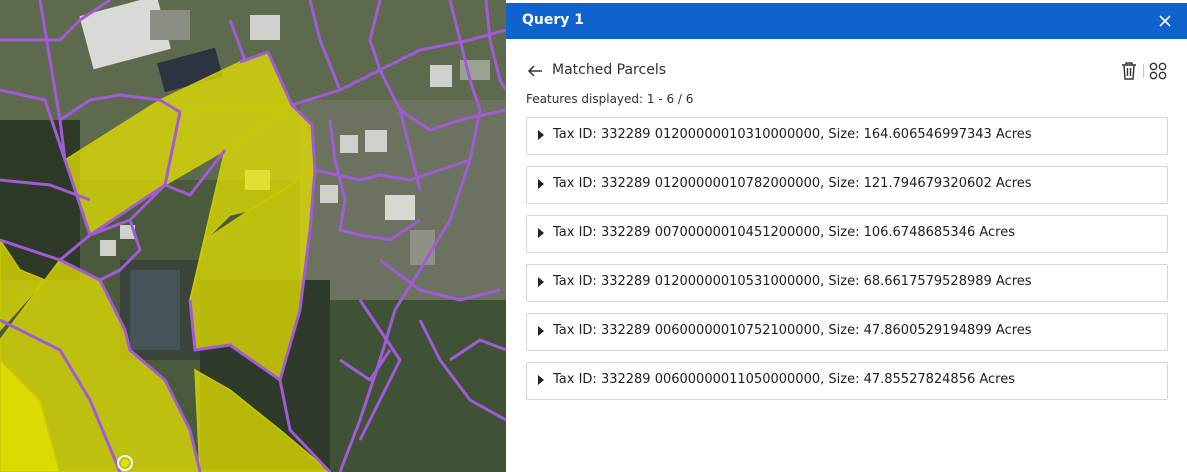 The height and width of the screenshot is (472, 1187). I want to click on panel-header: Query 1, so click(846, 21).